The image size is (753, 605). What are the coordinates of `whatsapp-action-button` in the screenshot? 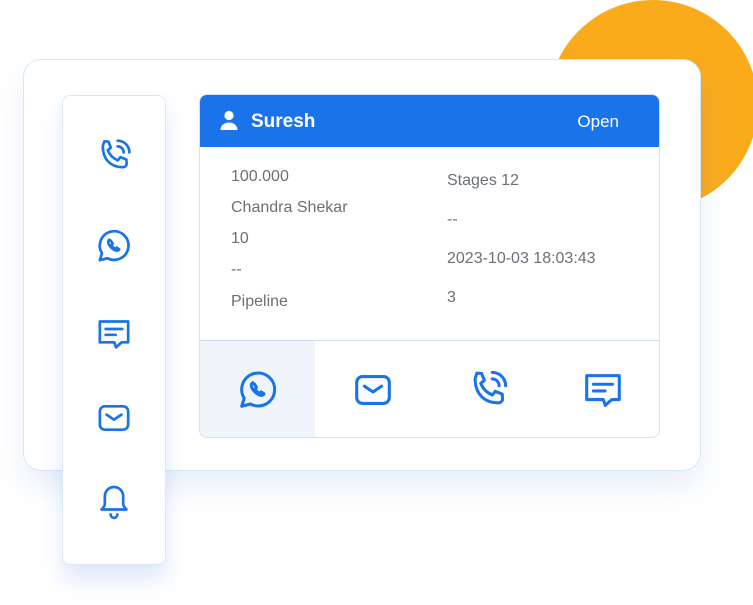 It's located at (257, 389).